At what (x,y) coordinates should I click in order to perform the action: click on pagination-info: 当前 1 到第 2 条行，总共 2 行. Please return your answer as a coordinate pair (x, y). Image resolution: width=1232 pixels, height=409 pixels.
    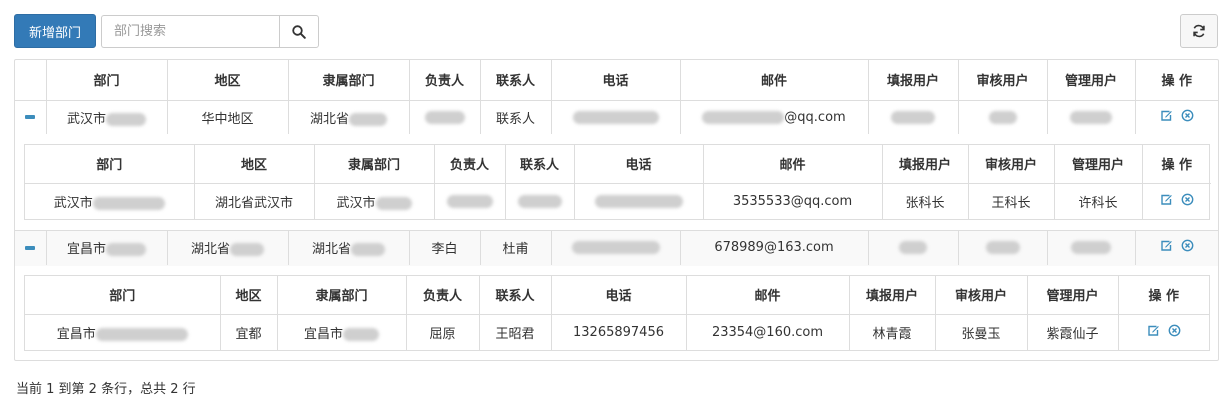
    Looking at the image, I should click on (106, 389).